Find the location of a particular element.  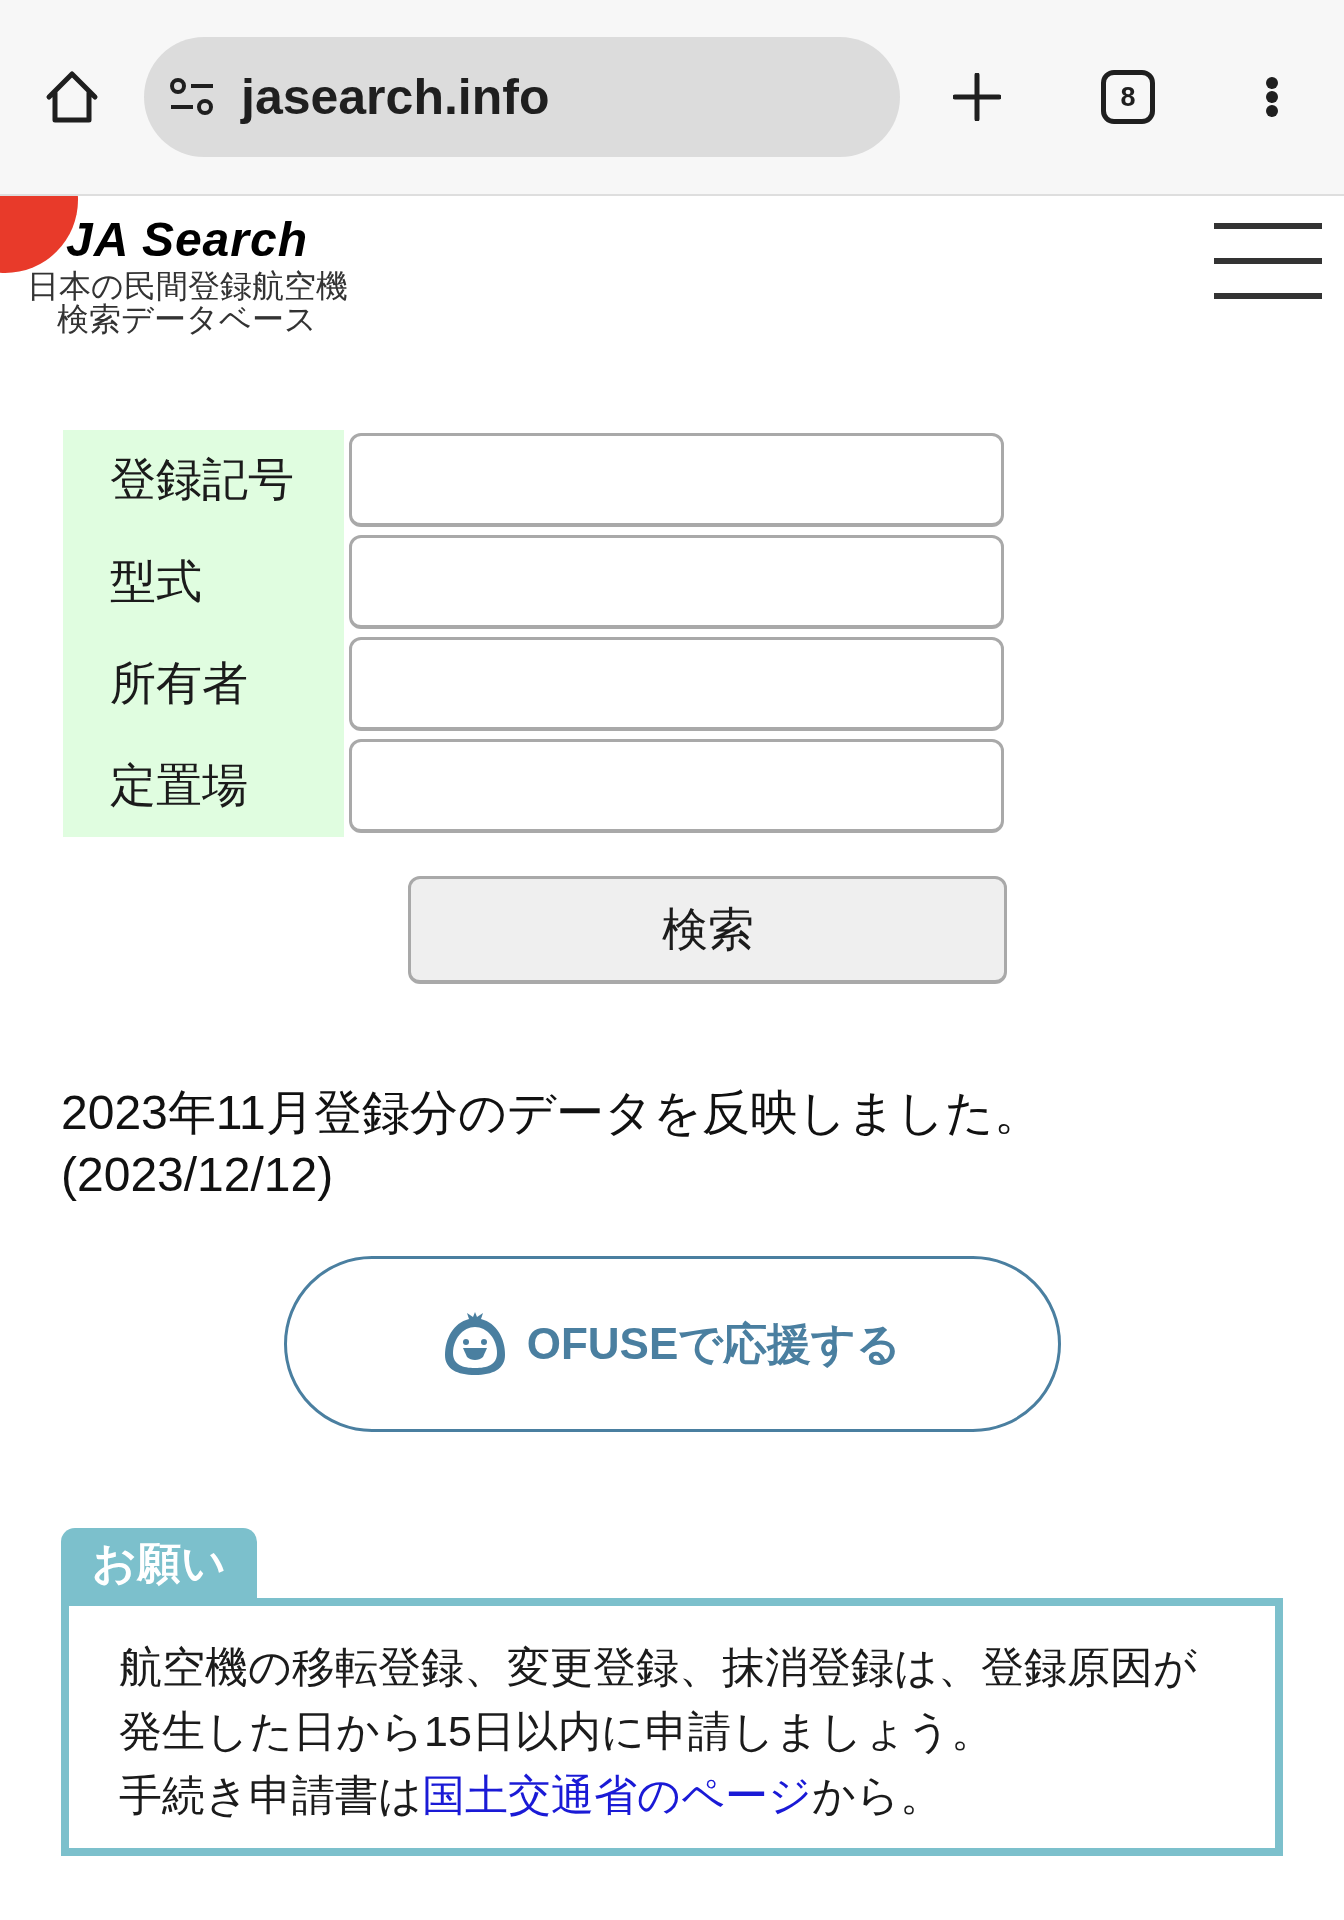

home-icon is located at coordinates (72, 97).